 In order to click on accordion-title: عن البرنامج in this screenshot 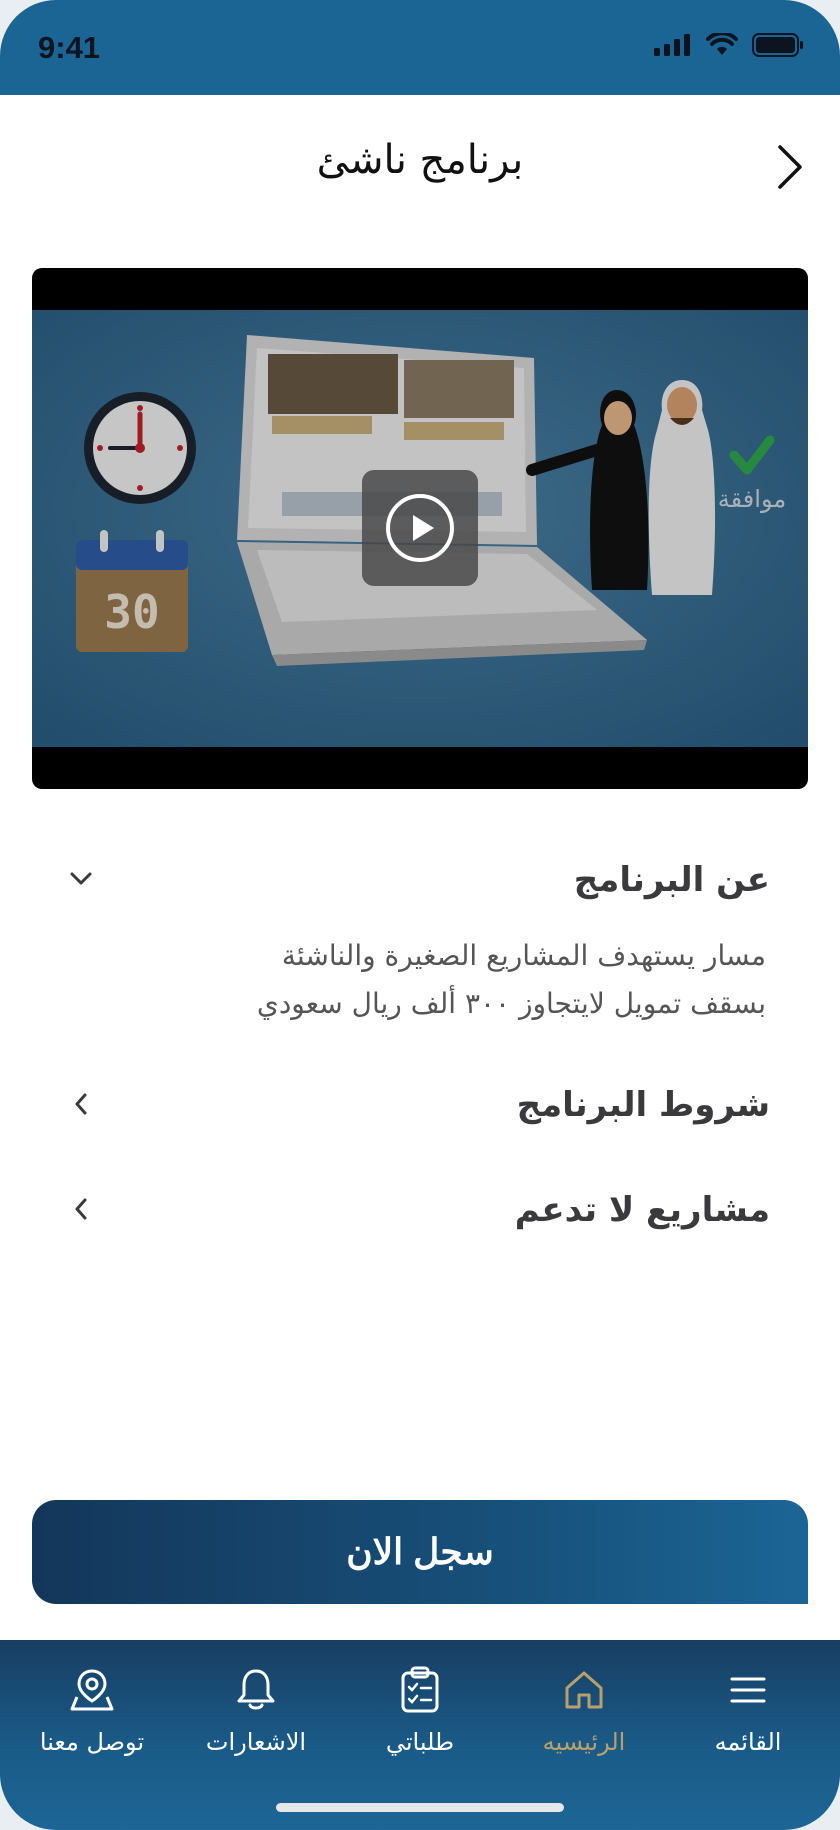, I will do `click(671, 880)`.